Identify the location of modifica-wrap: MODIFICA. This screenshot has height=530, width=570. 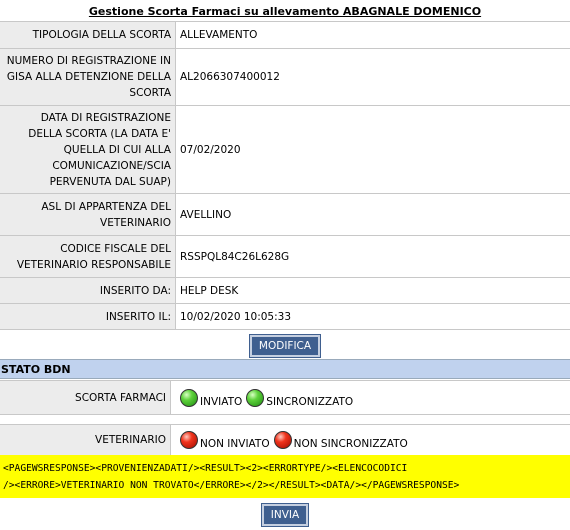
(285, 346).